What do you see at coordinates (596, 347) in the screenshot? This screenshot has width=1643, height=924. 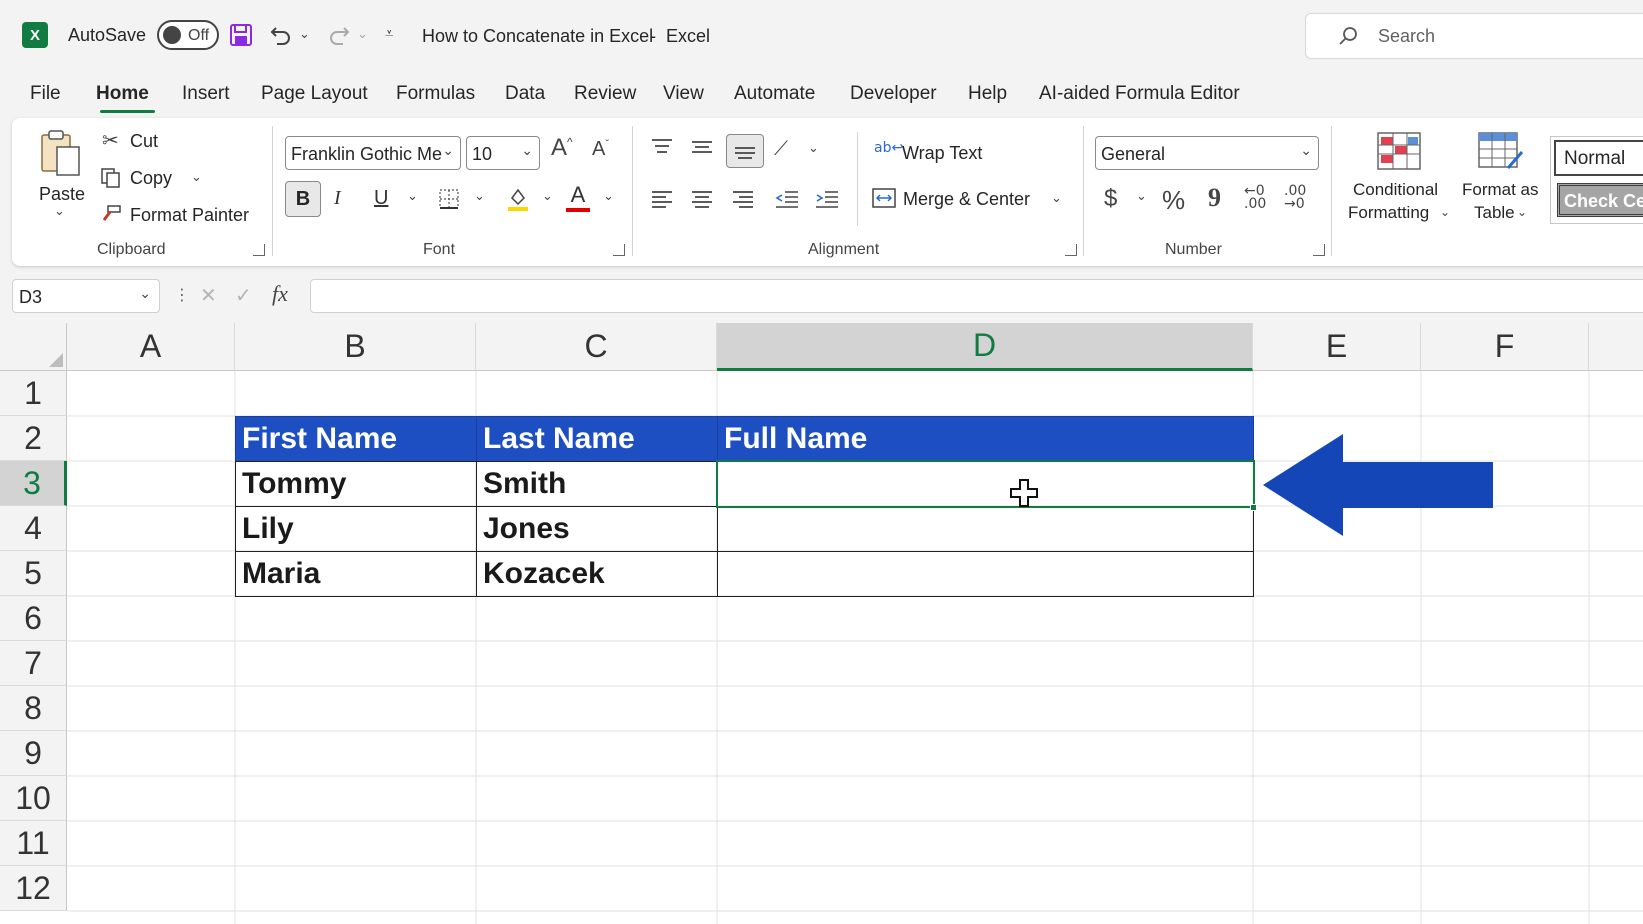 I see `column-header-c: C` at bounding box center [596, 347].